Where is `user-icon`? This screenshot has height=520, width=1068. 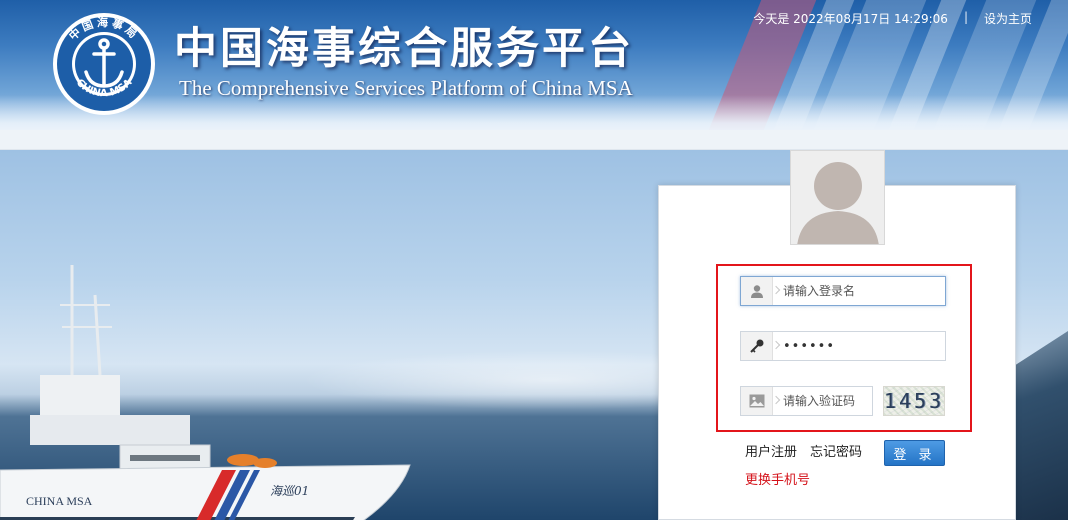
user-icon is located at coordinates (757, 291).